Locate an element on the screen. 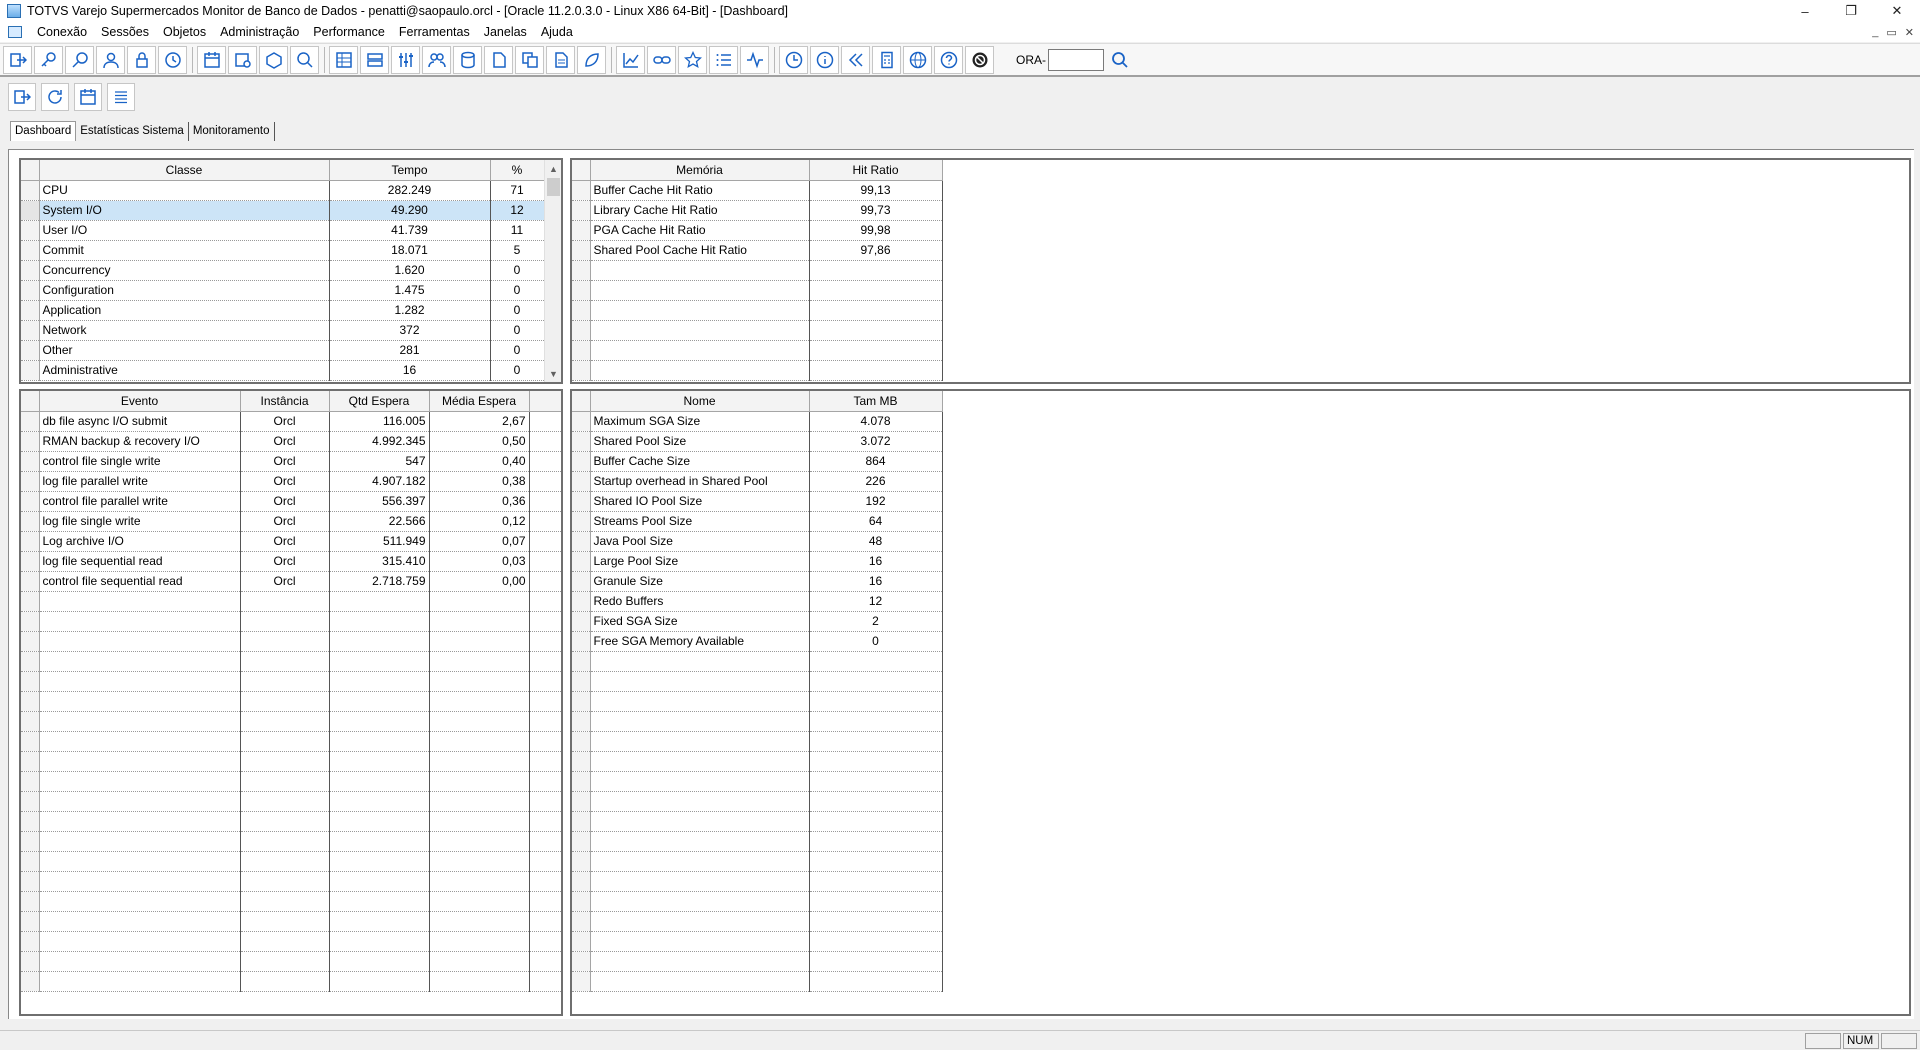 This screenshot has height=1050, width=1920. scroll-down-arrow-icon: ▼ is located at coordinates (553, 373).